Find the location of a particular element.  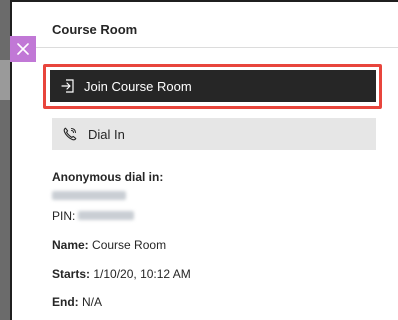

highlight-box is located at coordinates (212, 86).